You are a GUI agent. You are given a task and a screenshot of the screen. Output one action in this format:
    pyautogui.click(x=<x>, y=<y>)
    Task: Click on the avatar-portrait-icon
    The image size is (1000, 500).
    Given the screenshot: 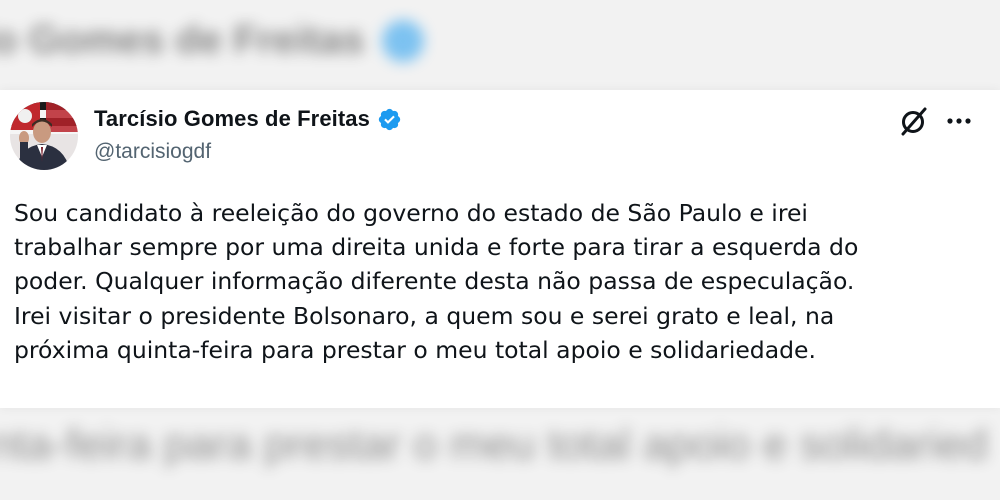 What is the action you would take?
    pyautogui.click(x=44, y=136)
    